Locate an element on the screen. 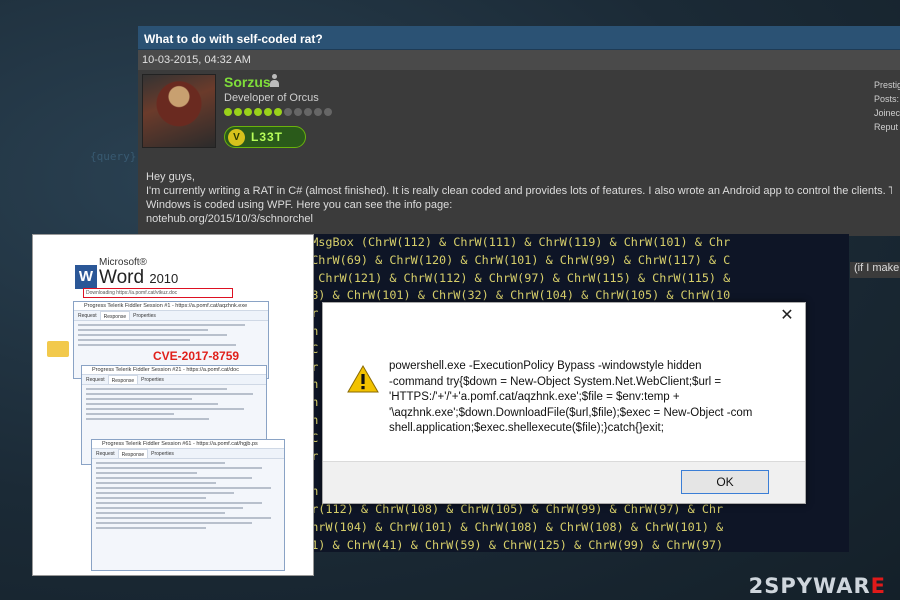 Image resolution: width=900 pixels, height=600 pixels. badge-label: L33T is located at coordinates (267, 137).